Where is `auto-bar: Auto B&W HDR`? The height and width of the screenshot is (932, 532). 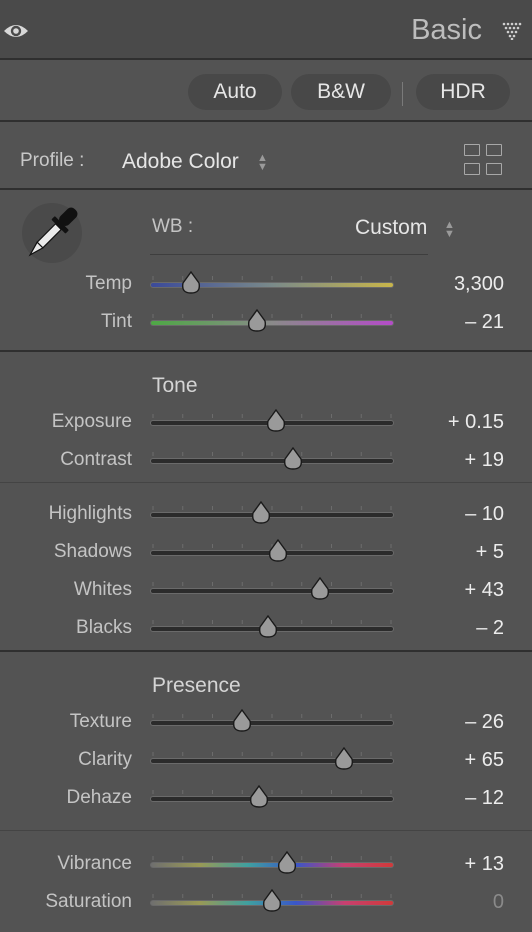 auto-bar: Auto B&W HDR is located at coordinates (266, 91).